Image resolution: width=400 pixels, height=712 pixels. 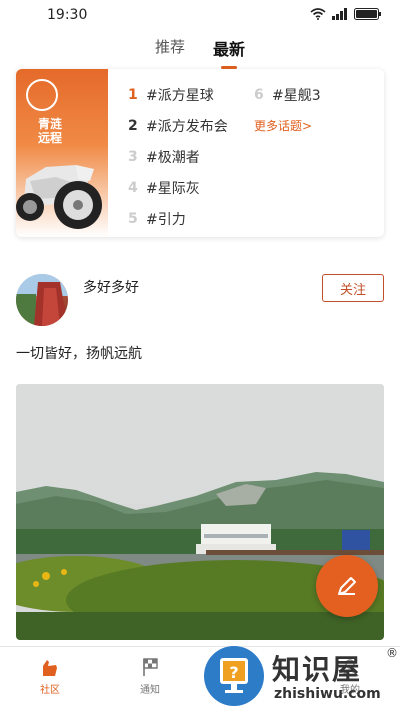 What do you see at coordinates (133, 94) in the screenshot?
I see `topic-rank: 1` at bounding box center [133, 94].